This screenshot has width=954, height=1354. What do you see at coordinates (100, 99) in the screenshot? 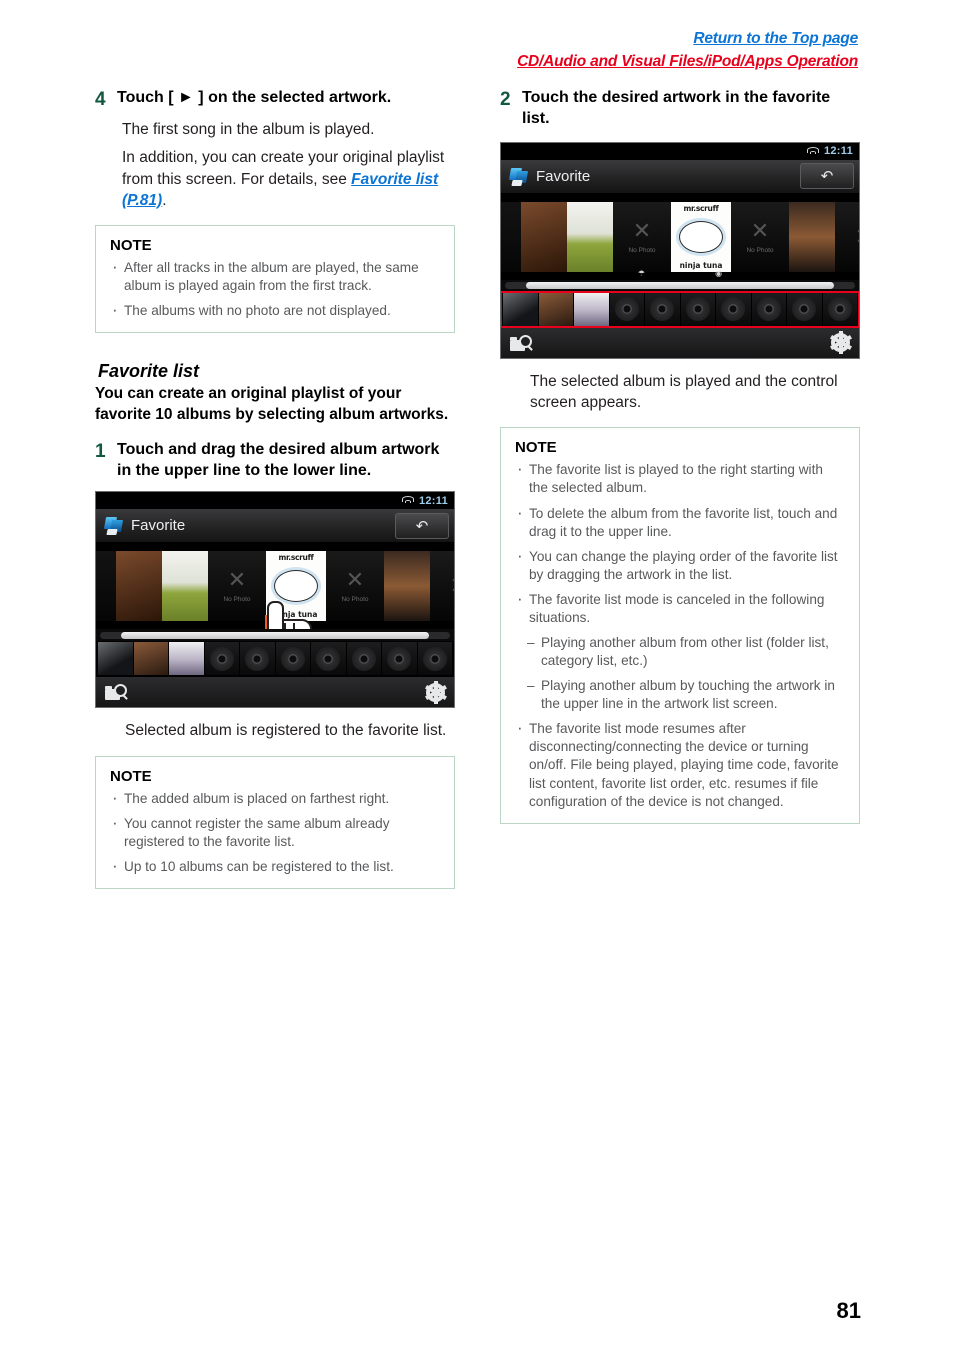
I see `step-4-number: 4` at bounding box center [100, 99].